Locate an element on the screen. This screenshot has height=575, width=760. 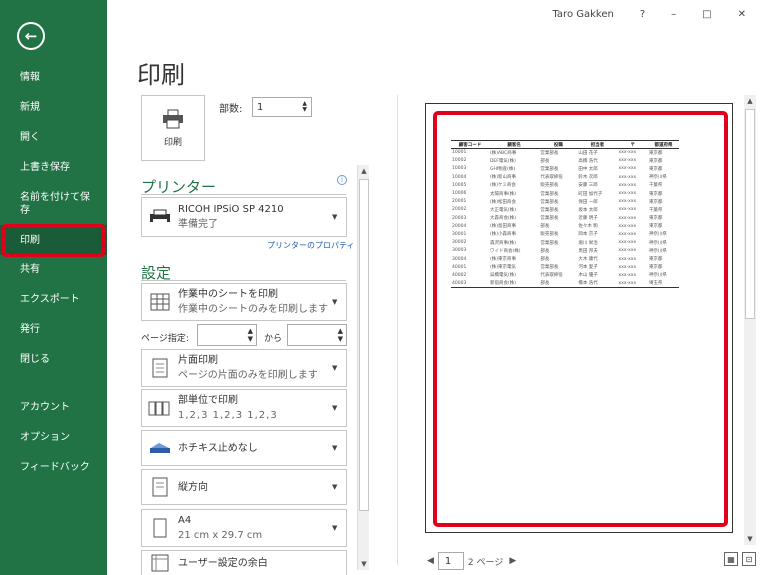
scope-sub: 作業中のシートのみを印刷します is located at coordinates (253, 309).